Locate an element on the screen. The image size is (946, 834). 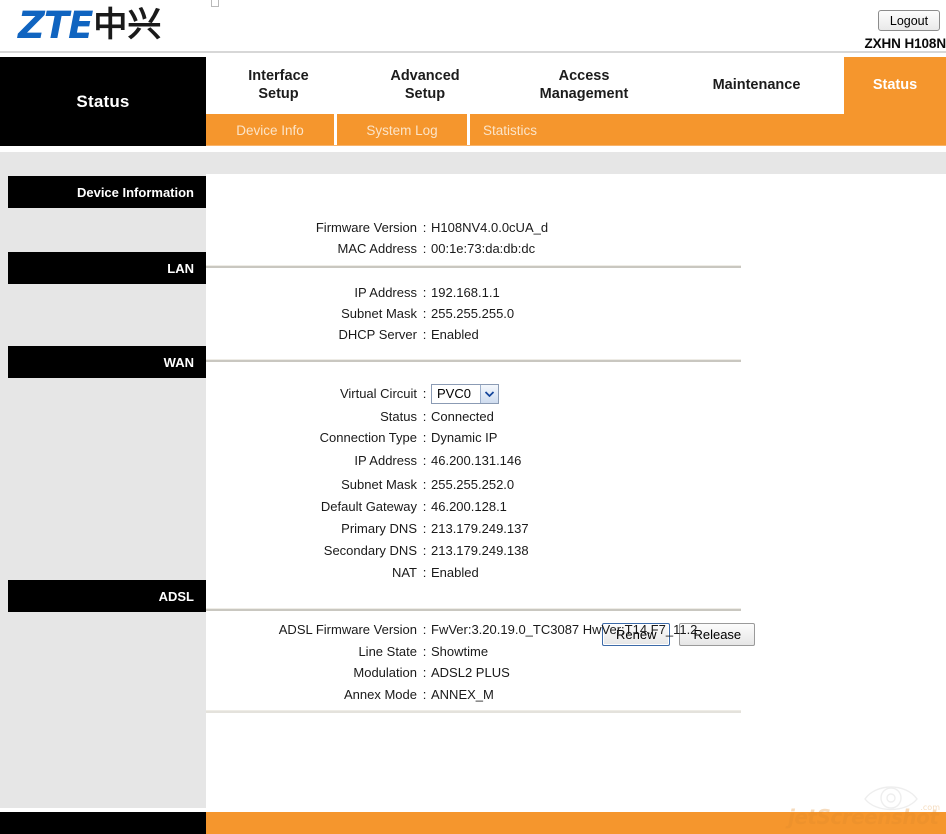
active-section-label: Status is located at coordinates (103, 101).